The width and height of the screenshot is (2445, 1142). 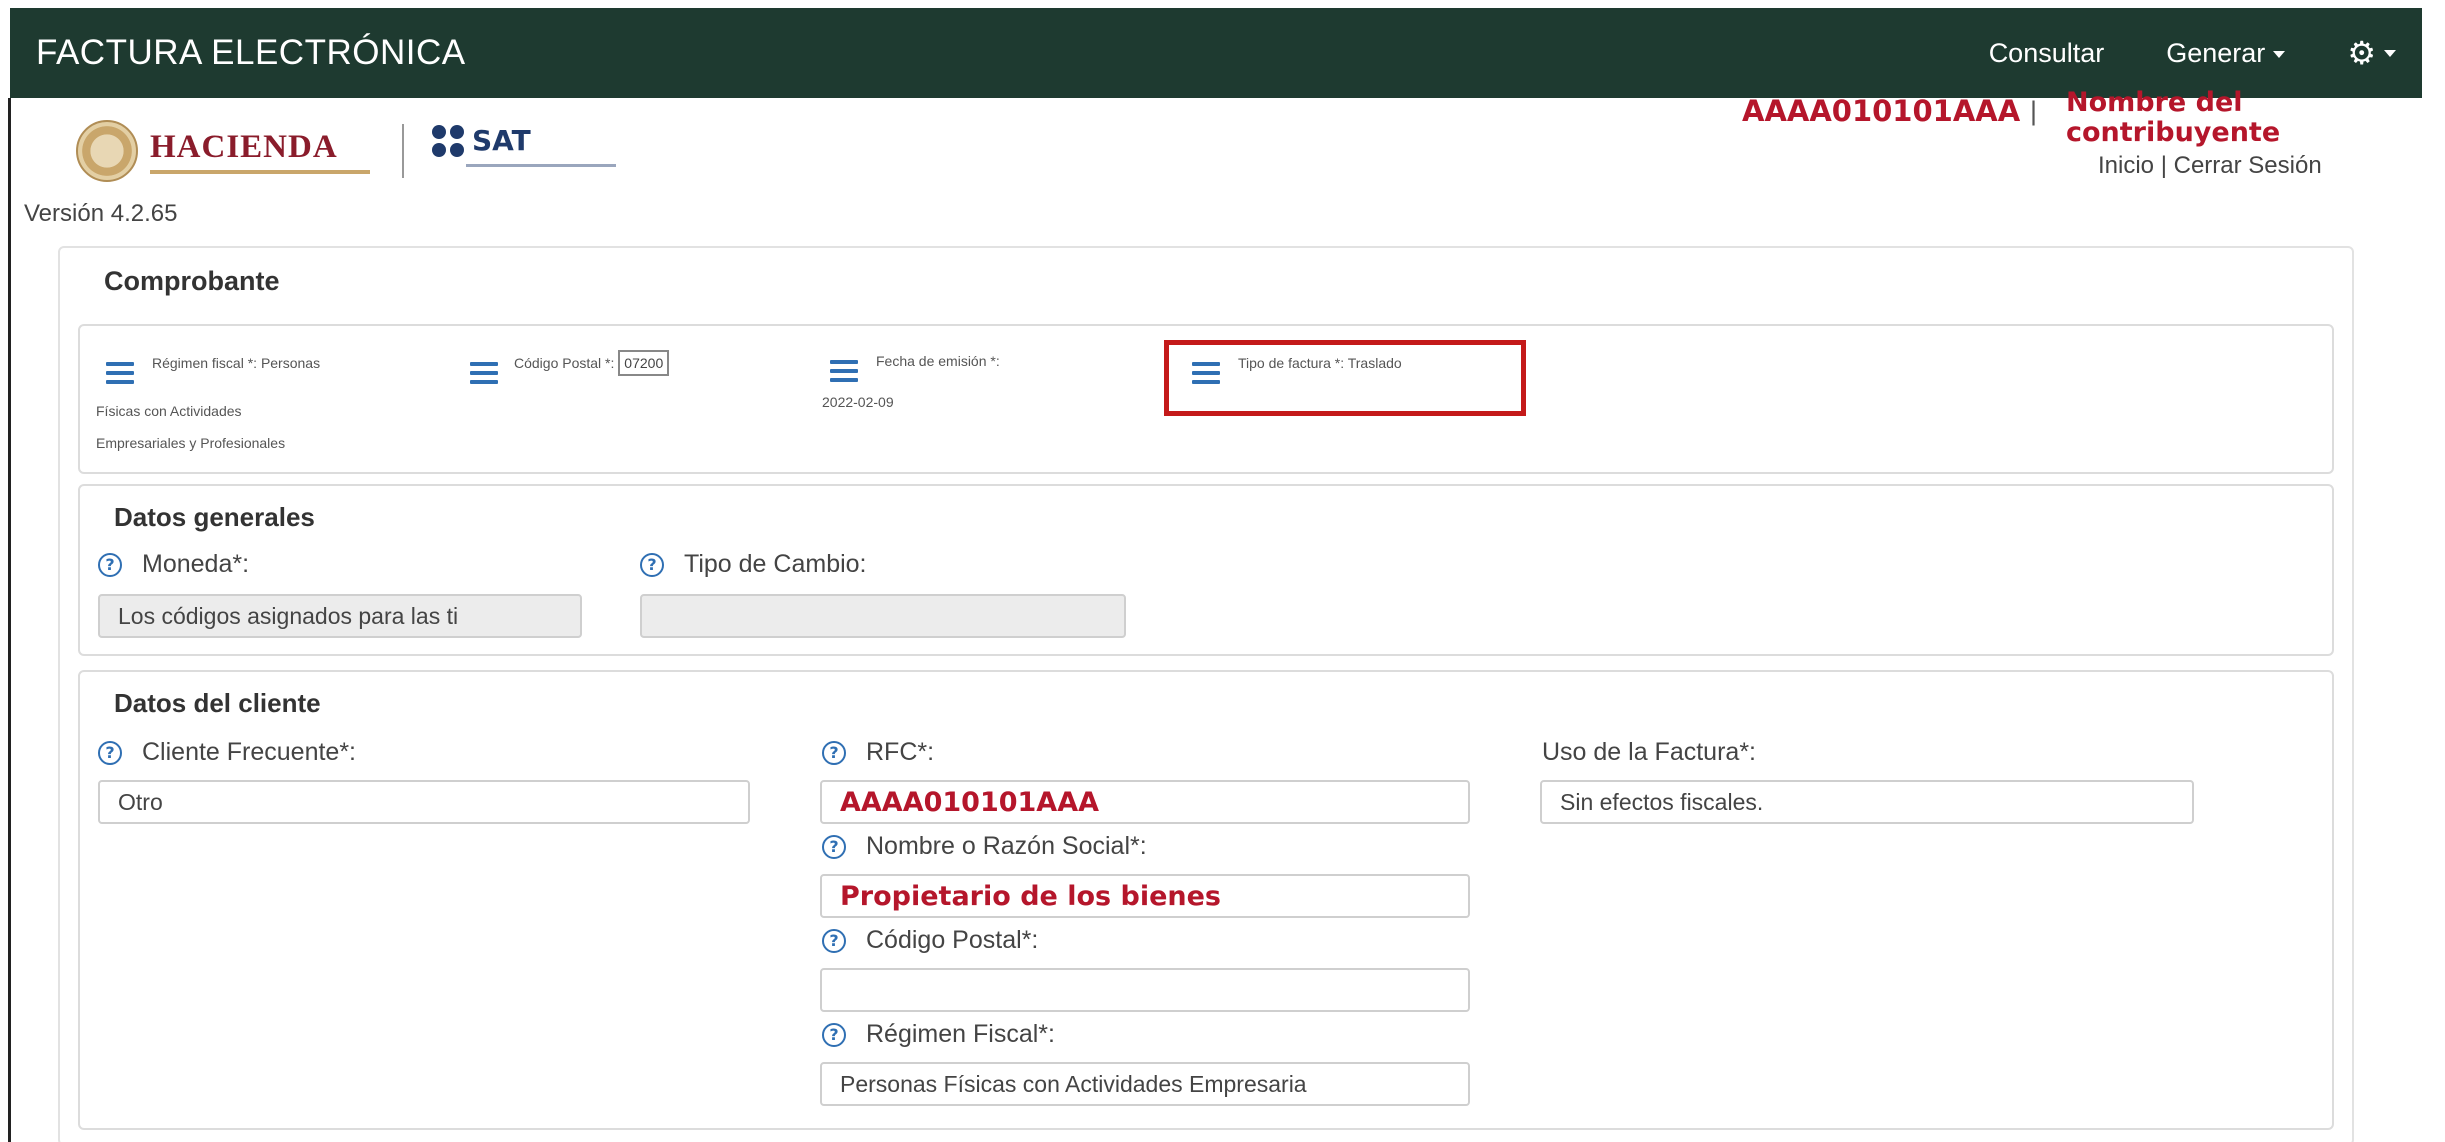 I want to click on mexico-seal-icon, so click(x=107, y=151).